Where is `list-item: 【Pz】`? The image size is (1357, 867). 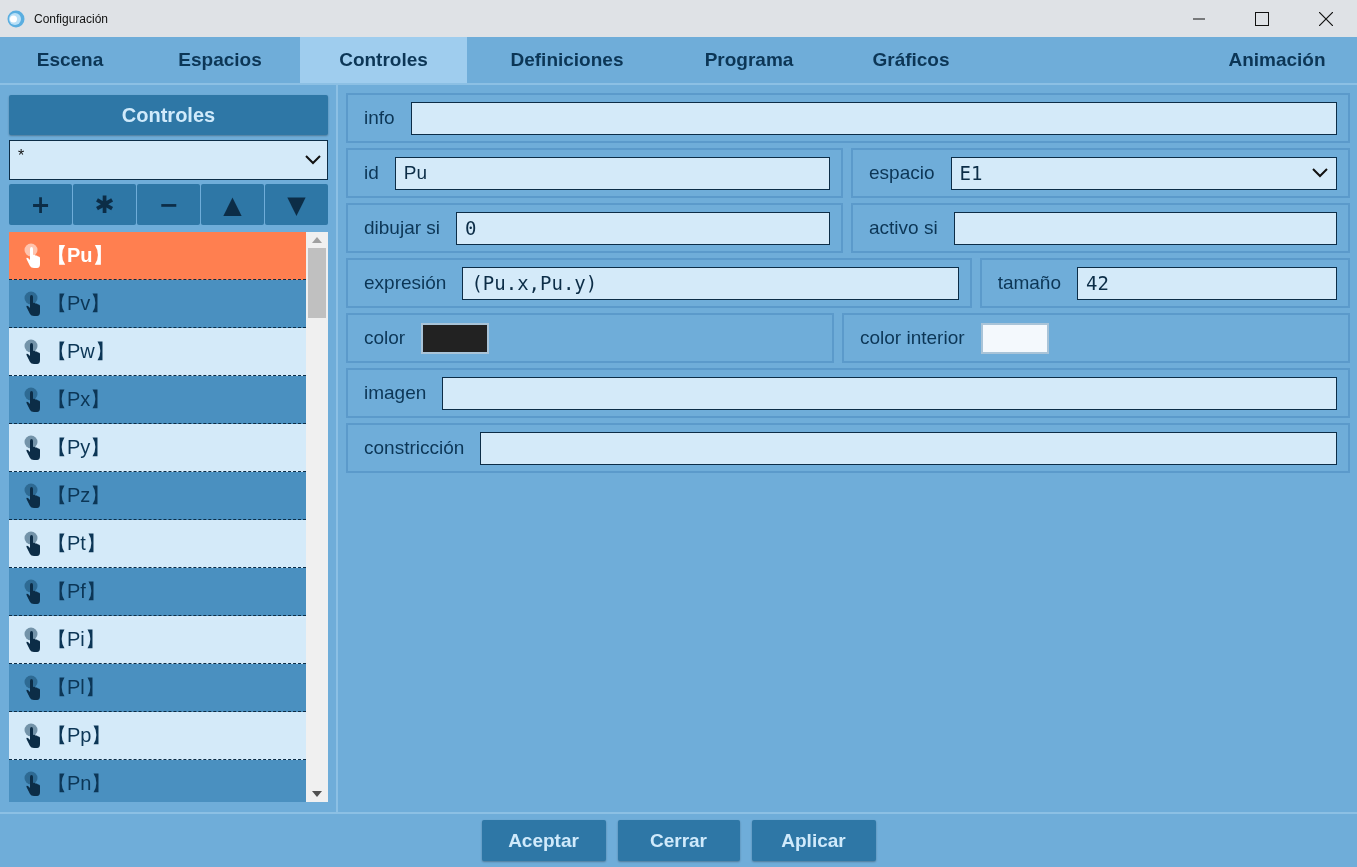 list-item: 【Pz】 is located at coordinates (157, 496).